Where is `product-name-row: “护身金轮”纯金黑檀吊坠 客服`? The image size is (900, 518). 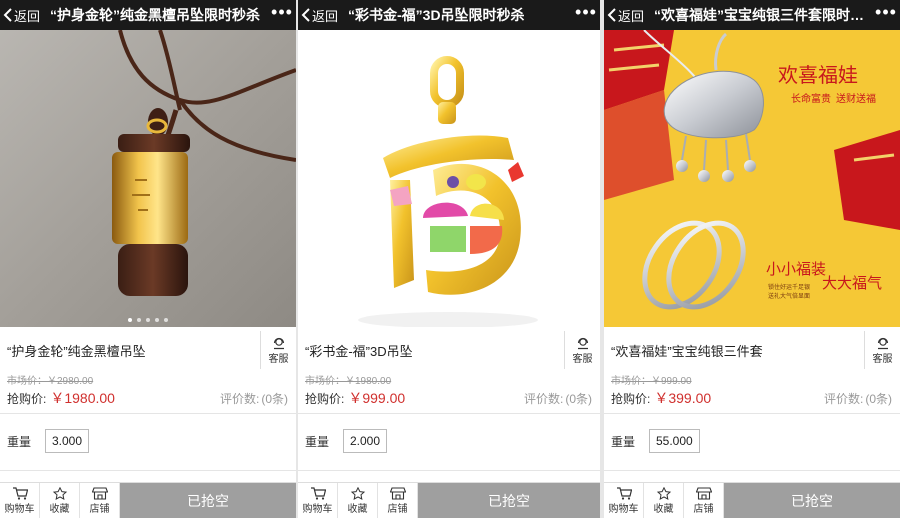
product-name-row: “护身金轮”纯金黑檀吊坠 客服 is located at coordinates (148, 350).